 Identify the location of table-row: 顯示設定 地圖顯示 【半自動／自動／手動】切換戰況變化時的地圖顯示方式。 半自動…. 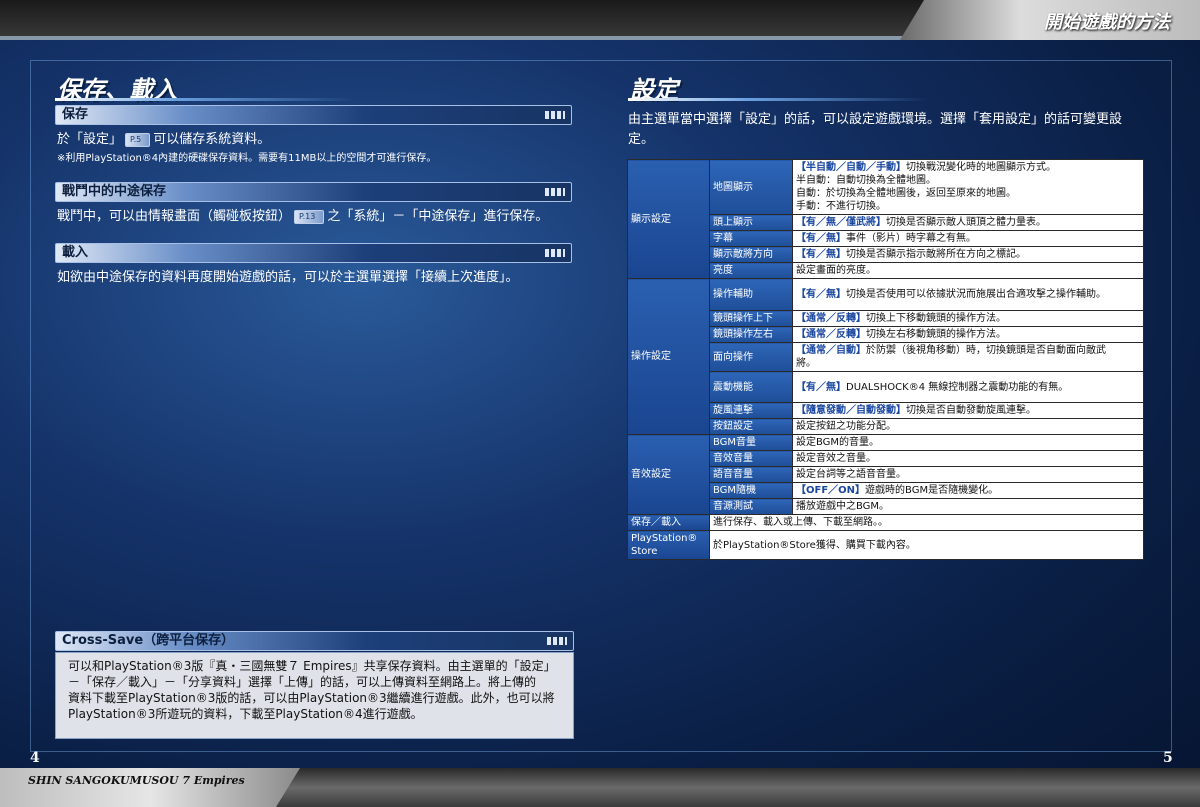
(885, 219).